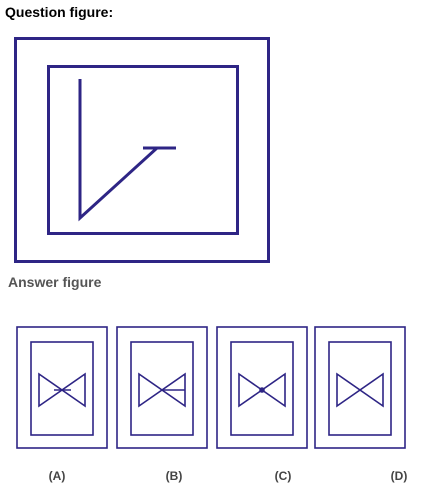 The width and height of the screenshot is (429, 493). What do you see at coordinates (55, 282) in the screenshot?
I see `answer-figure-label: Answer figure` at bounding box center [55, 282].